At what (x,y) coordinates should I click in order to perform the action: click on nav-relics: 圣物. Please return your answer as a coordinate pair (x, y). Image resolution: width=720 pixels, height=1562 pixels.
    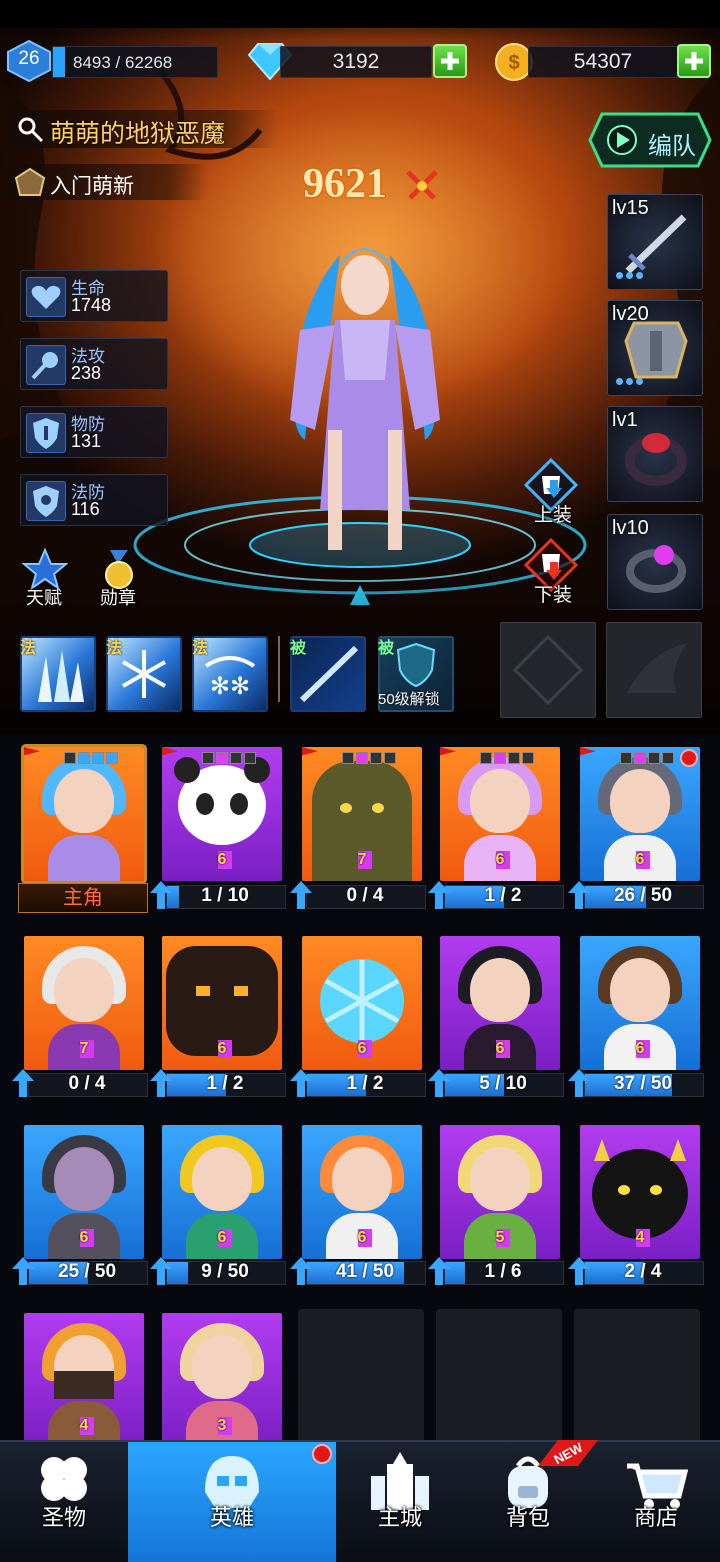
    Looking at the image, I should click on (64, 1502).